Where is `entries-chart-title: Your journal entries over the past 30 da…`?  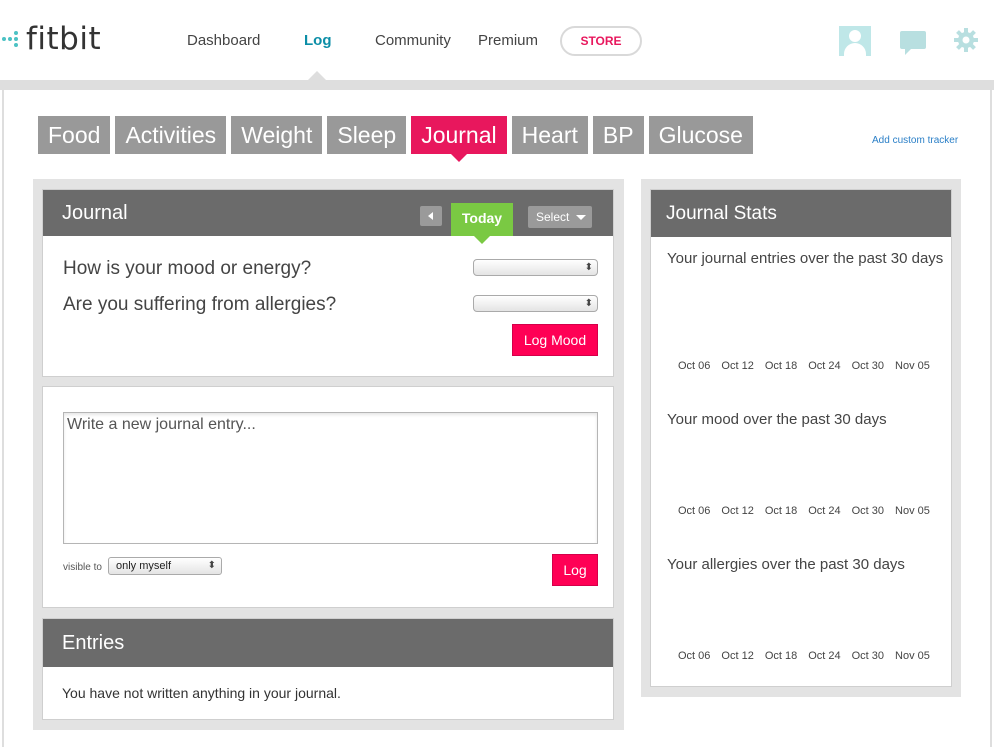 entries-chart-title: Your journal entries over the past 30 da… is located at coordinates (805, 258).